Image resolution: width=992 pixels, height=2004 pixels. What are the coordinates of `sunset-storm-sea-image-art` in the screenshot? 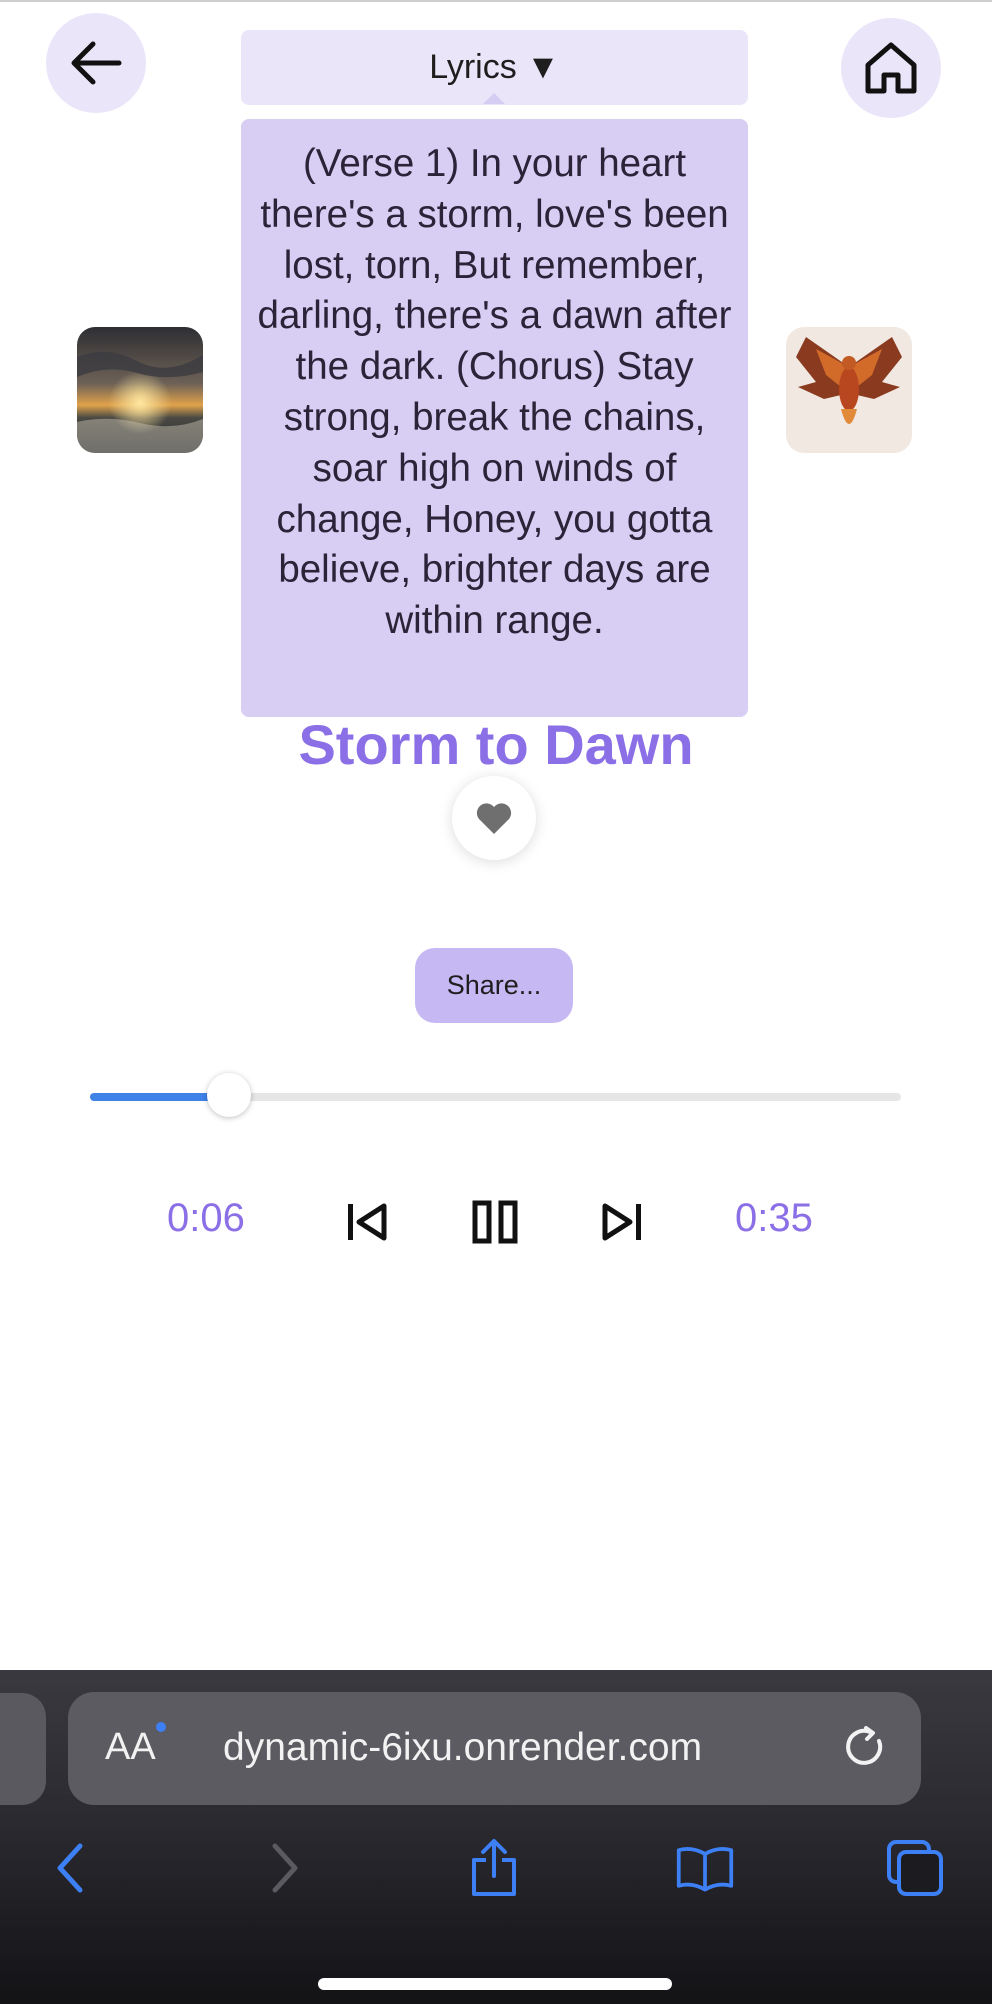 It's located at (140, 390).